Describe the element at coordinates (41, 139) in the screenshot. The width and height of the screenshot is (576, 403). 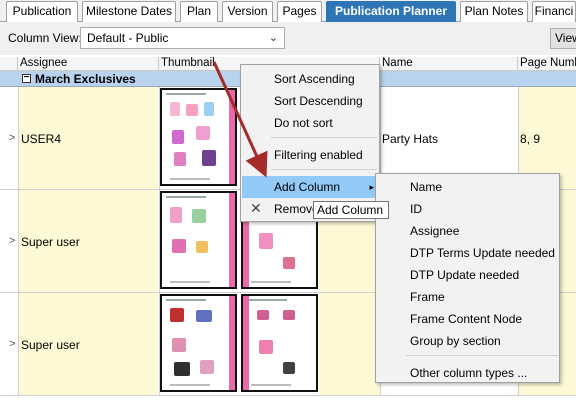
I see `assignee-cell: USER4` at that location.